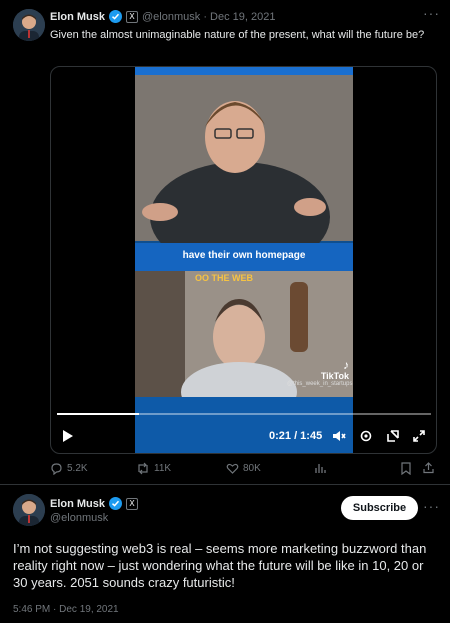 This screenshot has height=623, width=450. Describe the element at coordinates (428, 467) in the screenshot. I see `share-icon` at that location.